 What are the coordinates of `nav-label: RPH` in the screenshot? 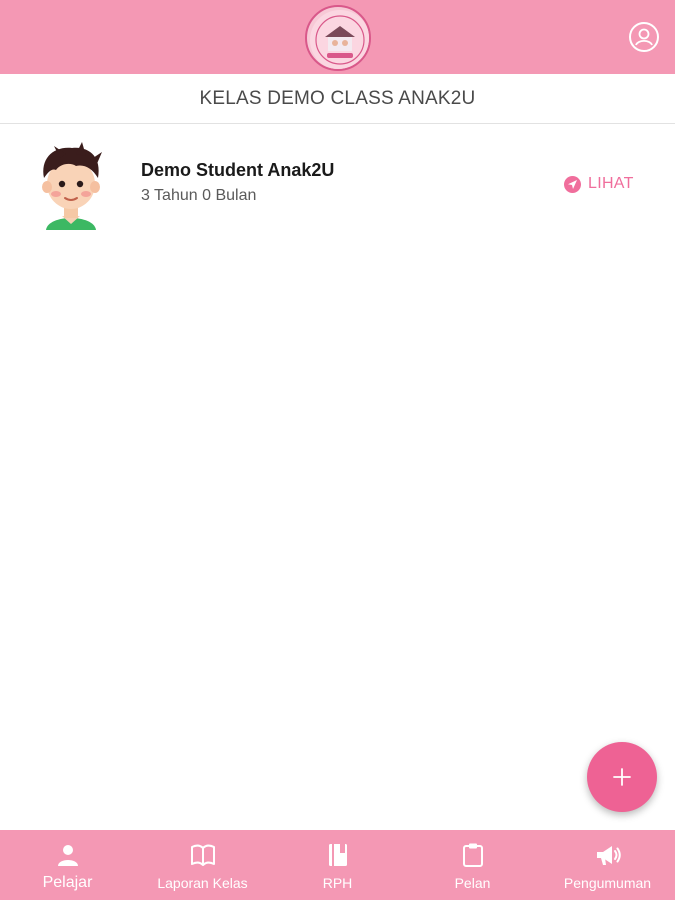 It's located at (337, 883).